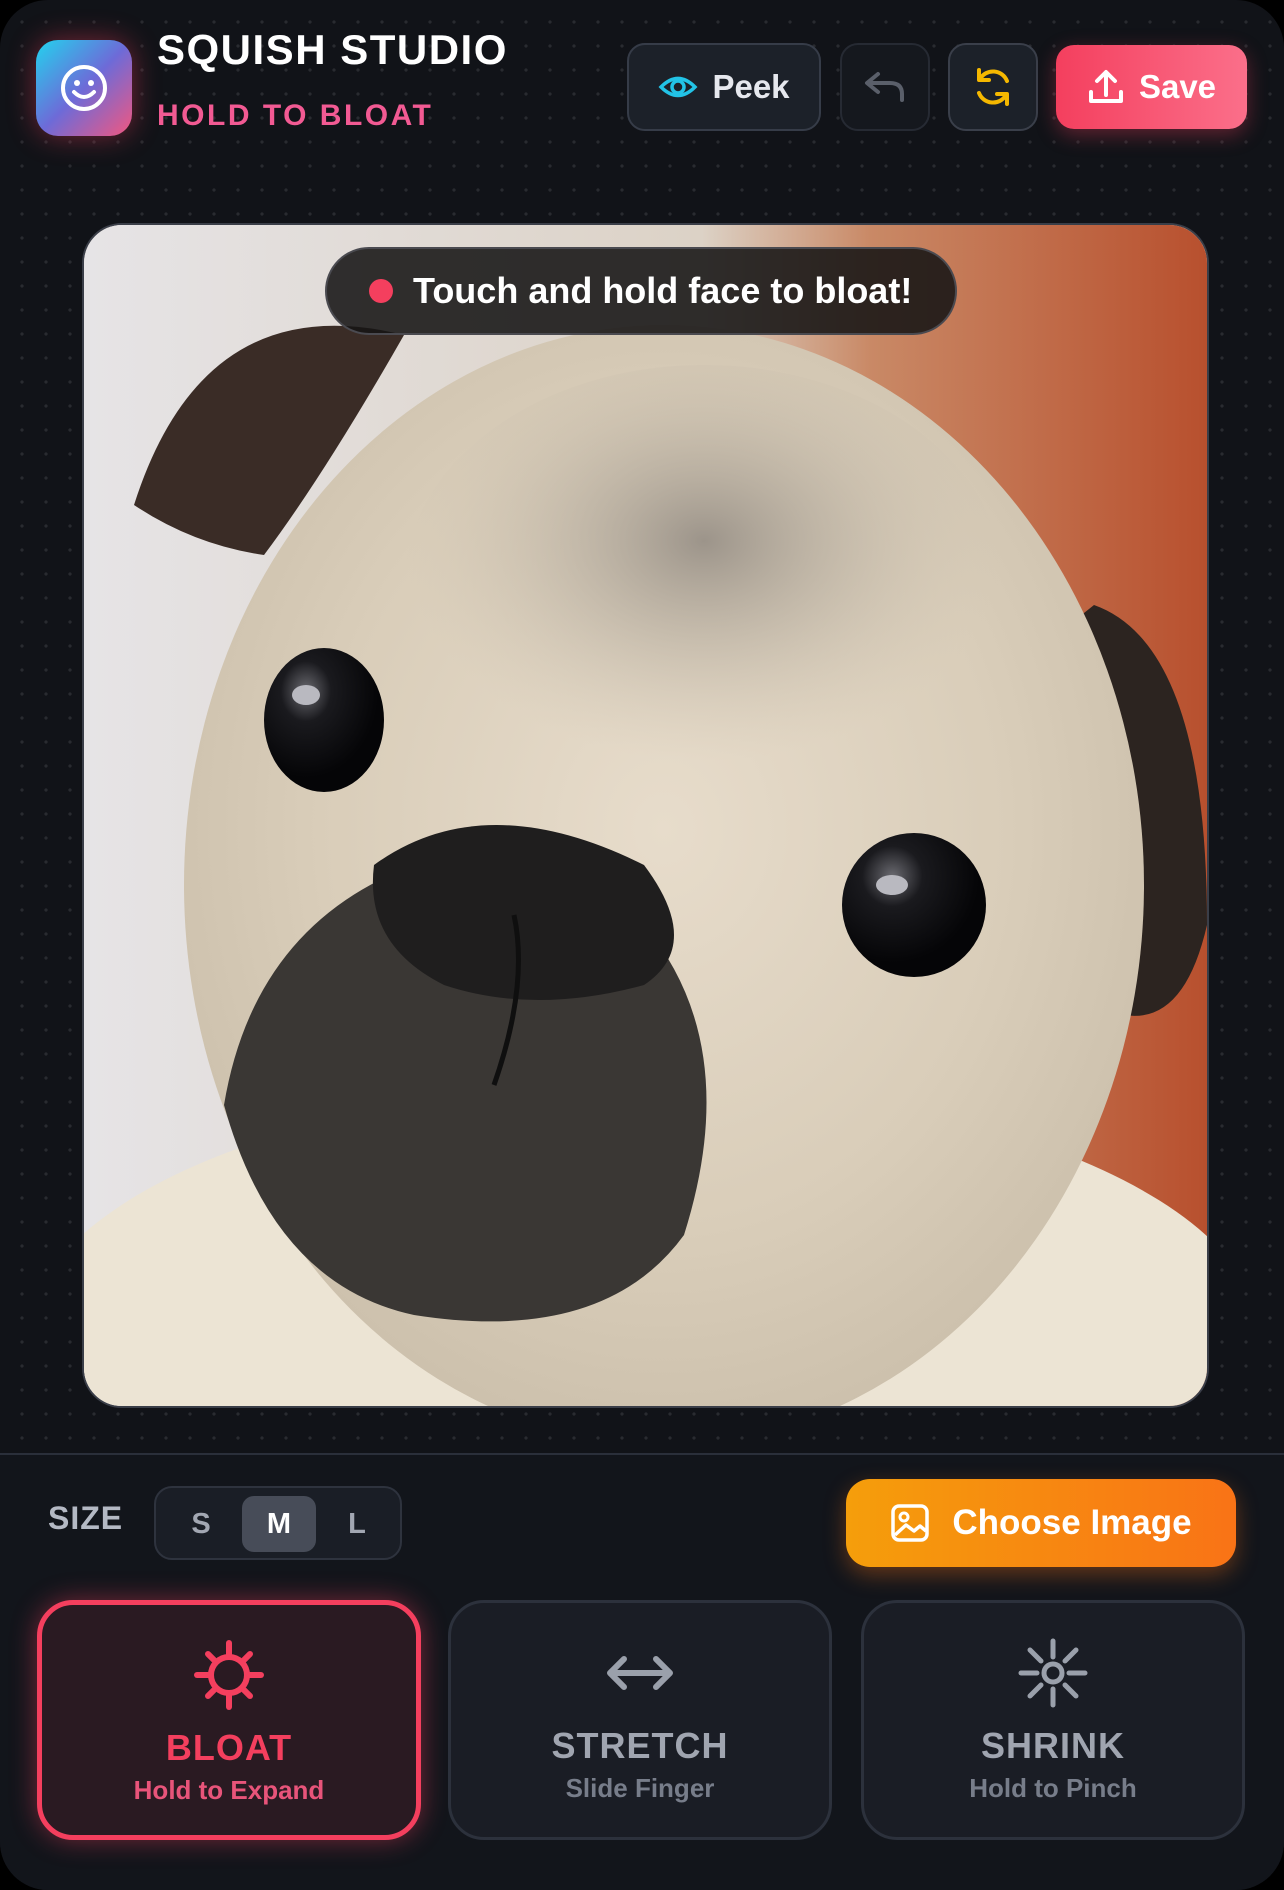 The width and height of the screenshot is (1284, 1890). Describe the element at coordinates (640, 1673) in the screenshot. I see `horizontal-arrows-icon` at that location.